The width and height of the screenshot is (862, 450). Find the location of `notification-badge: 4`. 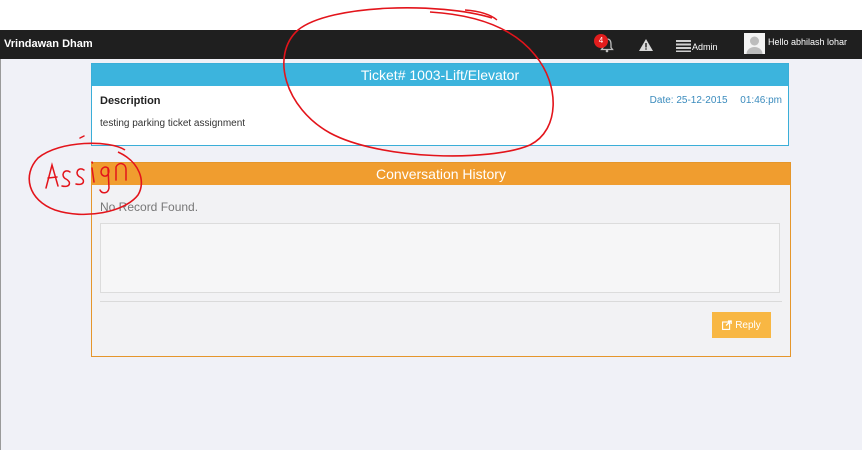

notification-badge: 4 is located at coordinates (601, 41).